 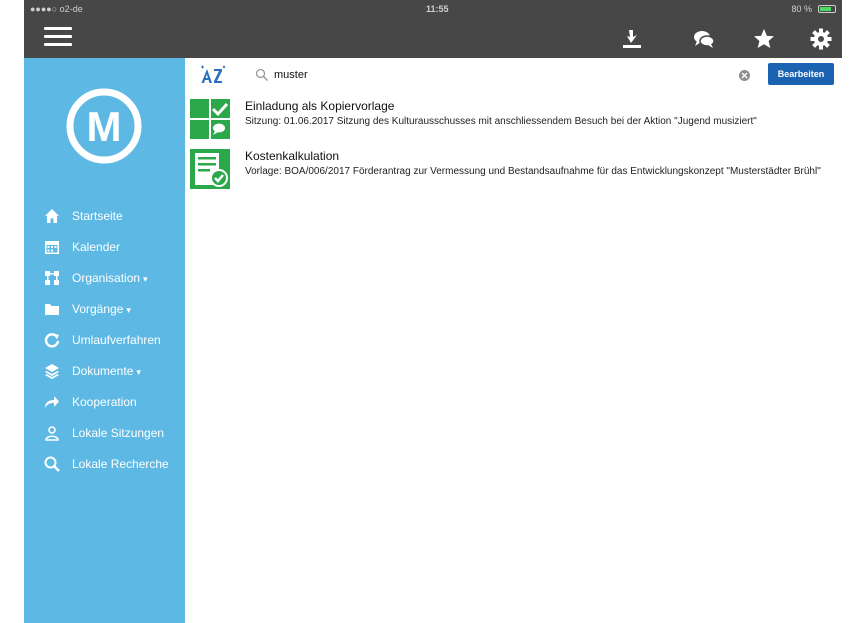 I want to click on sidebar-item-startseite: Startseite, so click(x=104, y=216).